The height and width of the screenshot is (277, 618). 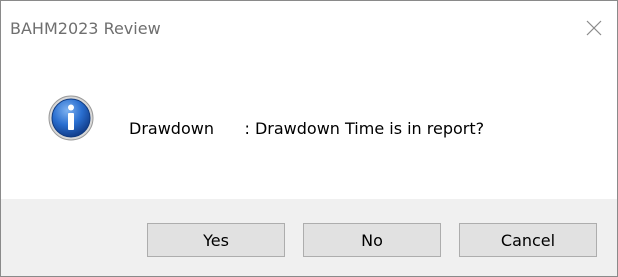 I want to click on no-button: No, so click(x=372, y=240).